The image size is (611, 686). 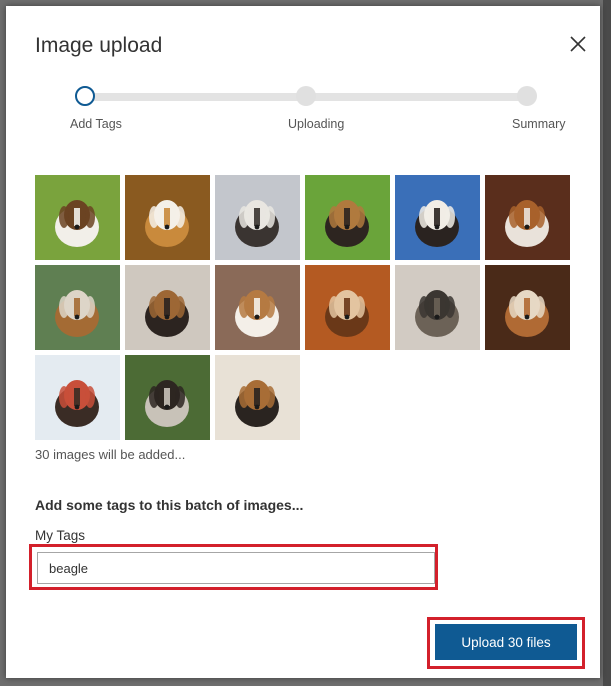 I want to click on backdrop-edge, so click(x=607, y=343).